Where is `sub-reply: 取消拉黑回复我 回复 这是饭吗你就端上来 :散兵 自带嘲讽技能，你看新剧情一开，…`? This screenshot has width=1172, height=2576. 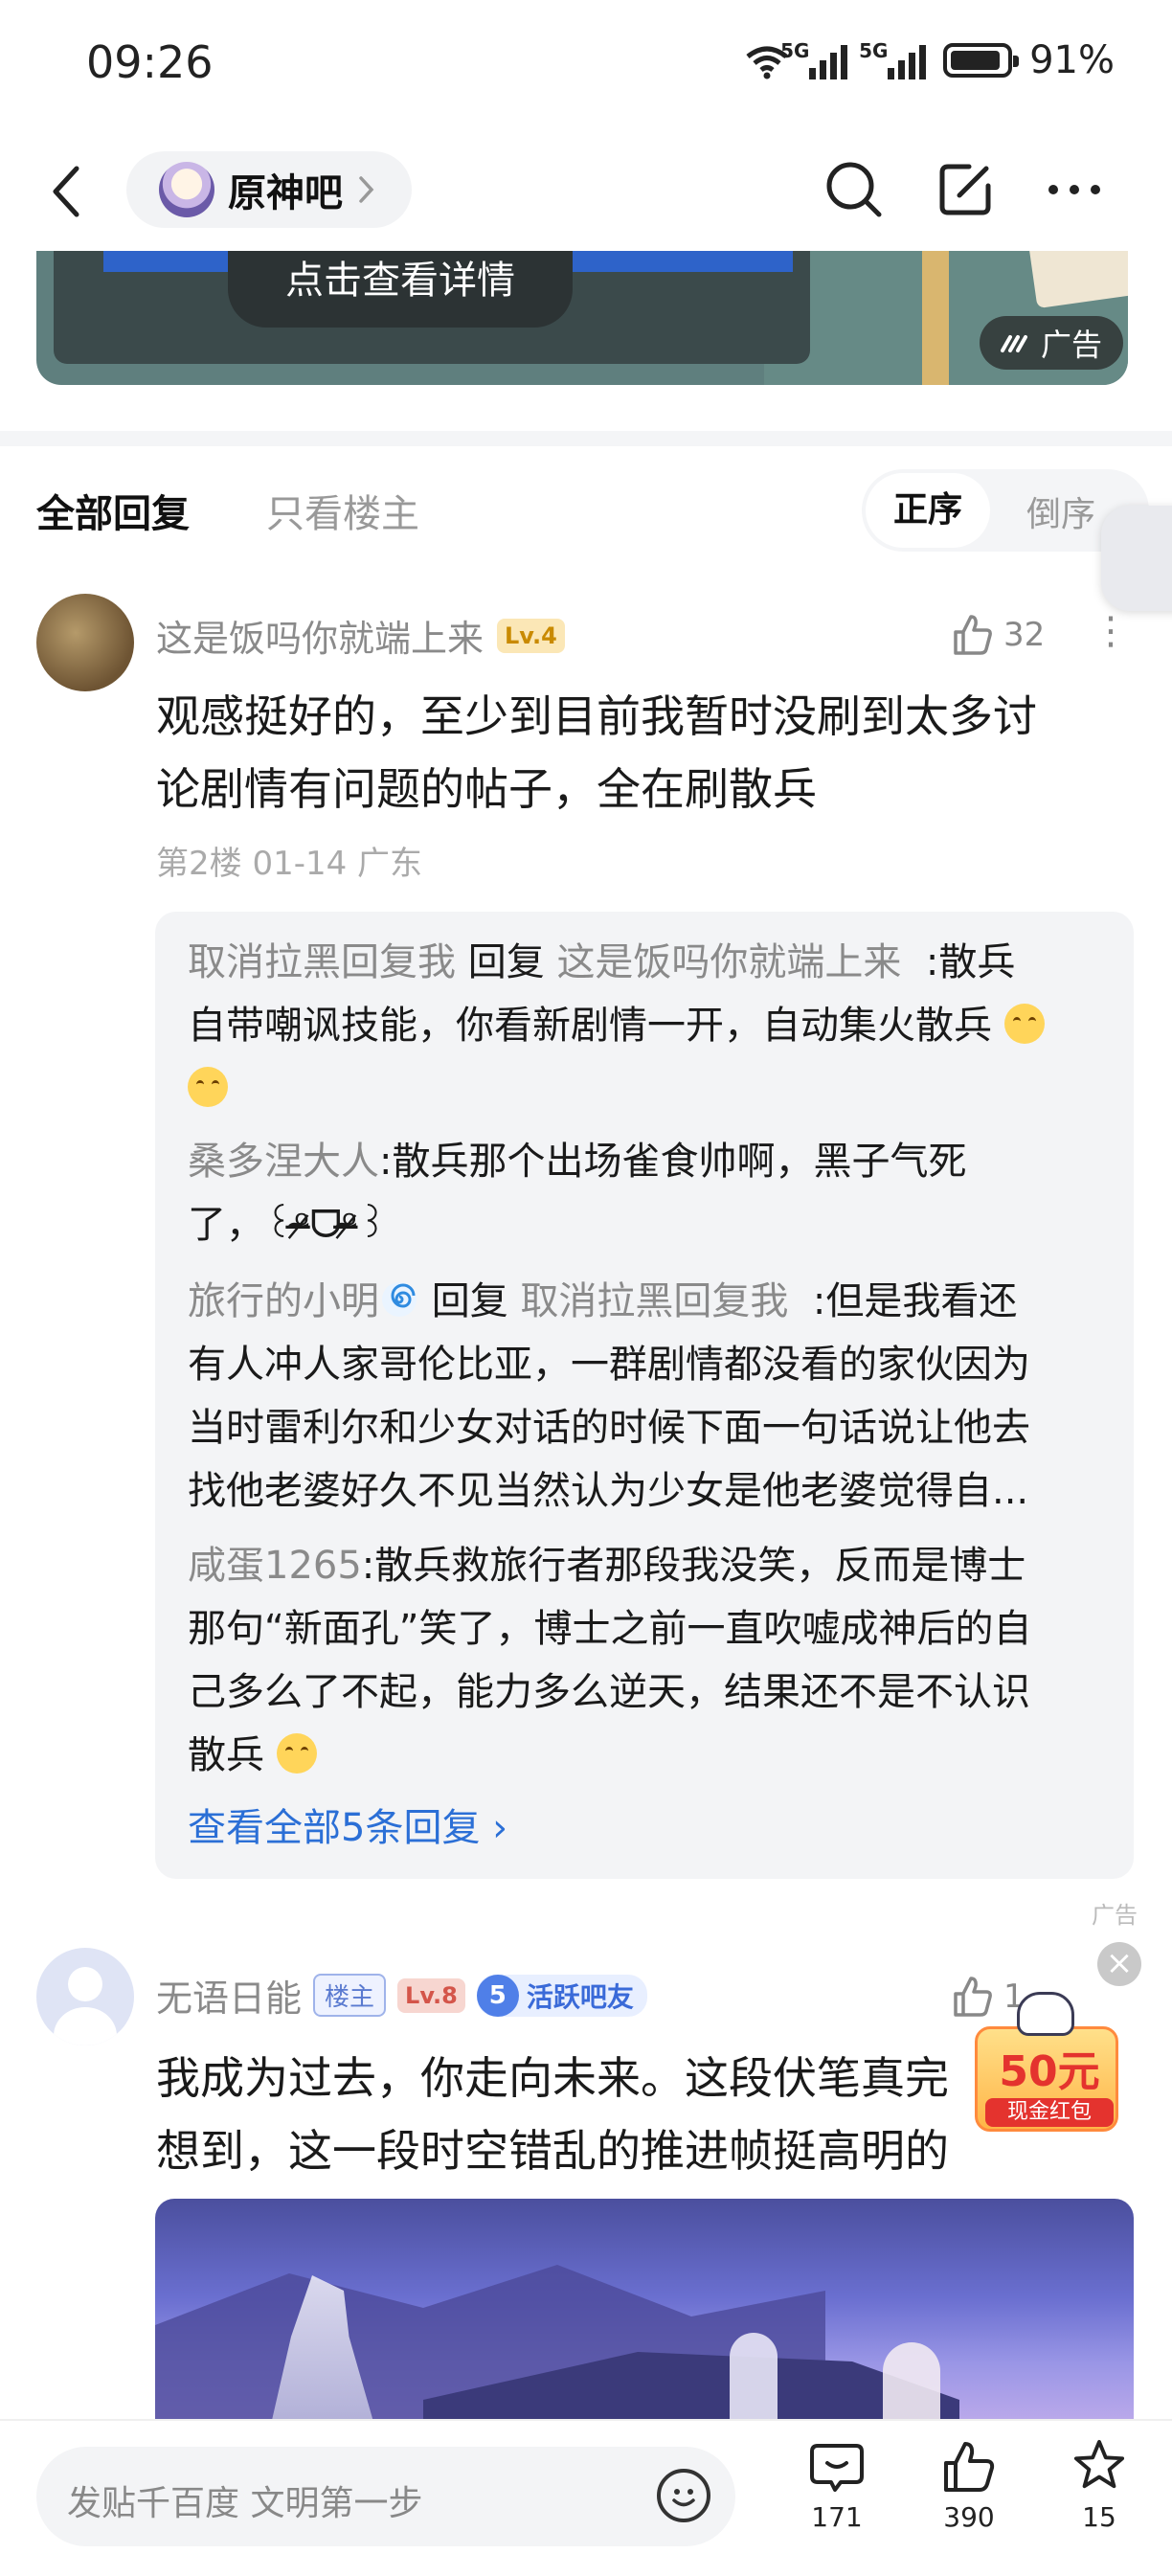
sub-reply: 取消拉黑回复我 回复 这是饭吗你就端上来 :散兵 自带嘲讽技能，你看新剧情一开，… is located at coordinates (647, 1025).